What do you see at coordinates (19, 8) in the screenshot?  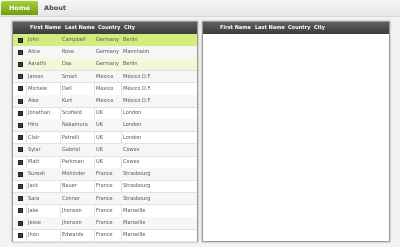 I see `tab-home: Home` at bounding box center [19, 8].